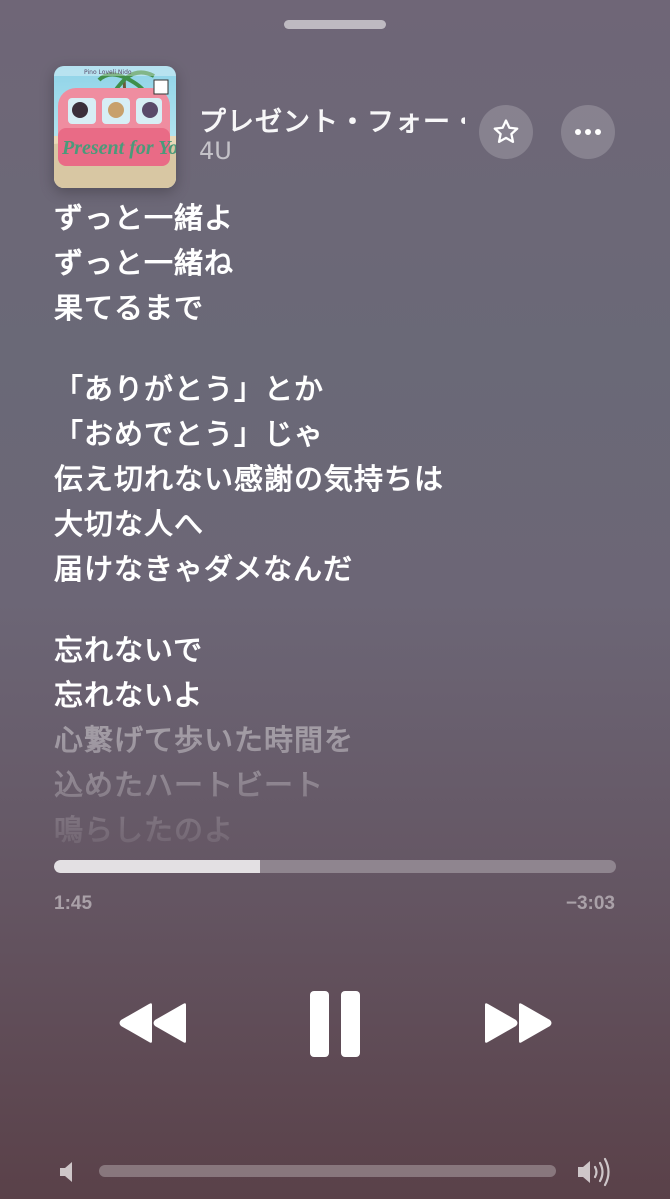  What do you see at coordinates (344, 263) in the screenshot?
I see `lyric-line: ずっと一緒ね` at bounding box center [344, 263].